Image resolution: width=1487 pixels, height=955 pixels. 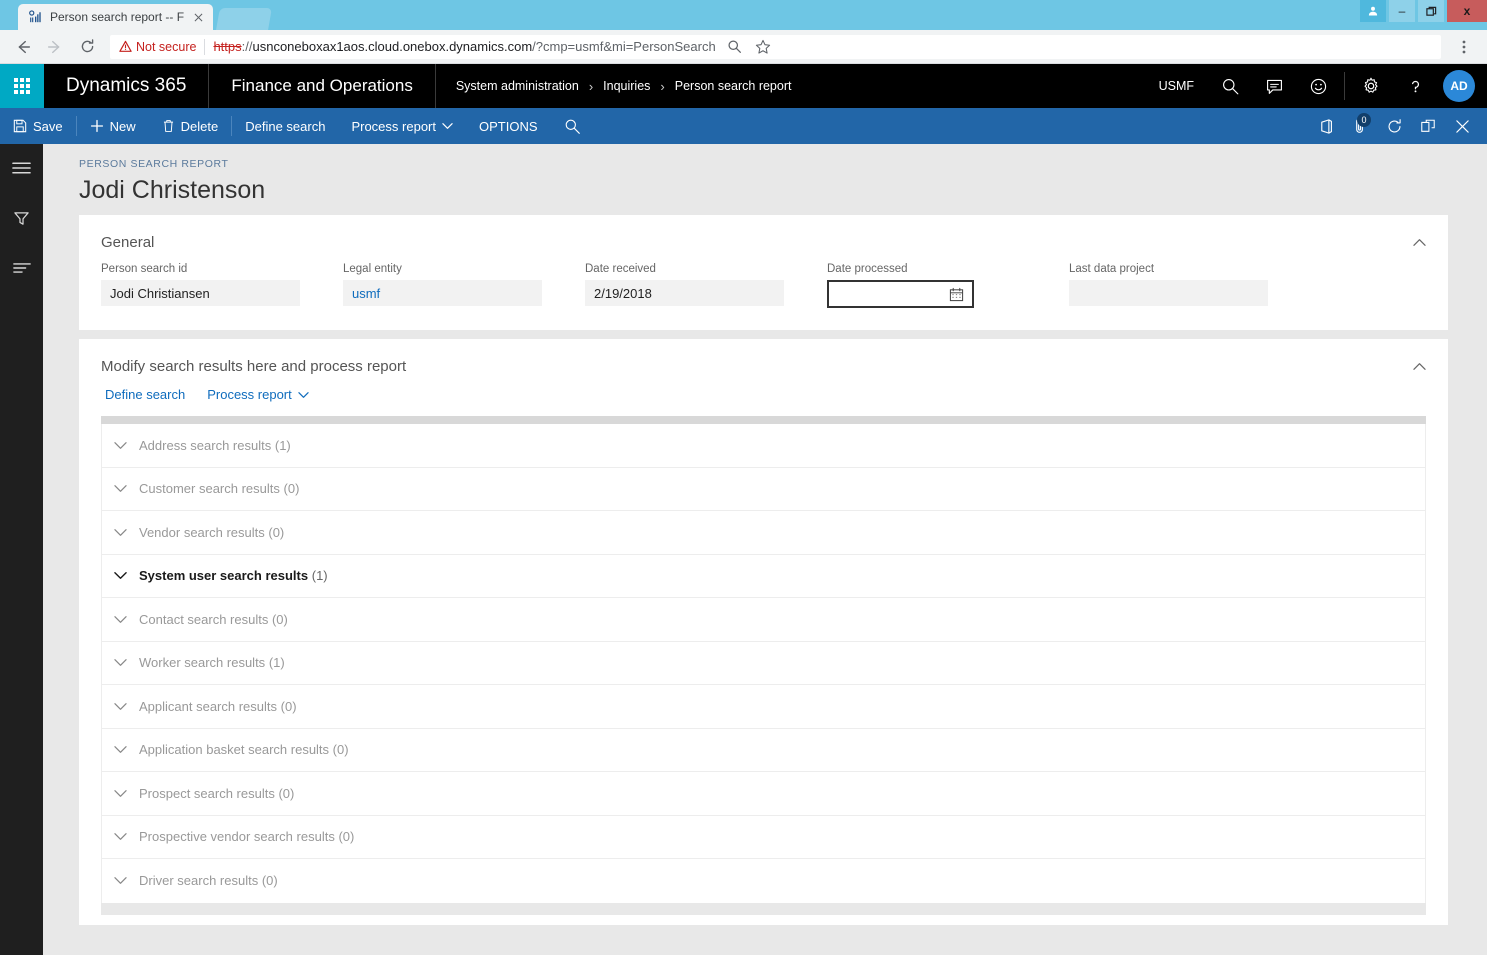 I want to click on accordion-row-worker: Worker search results (1), so click(x=763, y=663).